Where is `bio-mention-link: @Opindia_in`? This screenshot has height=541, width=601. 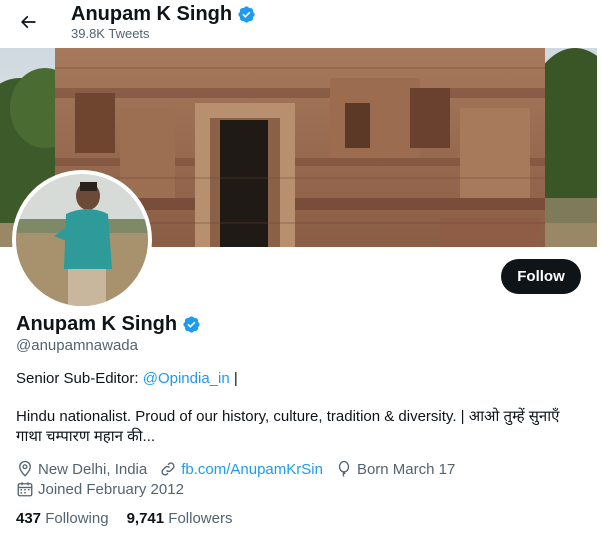
bio-mention-link: @Opindia_in is located at coordinates (186, 378).